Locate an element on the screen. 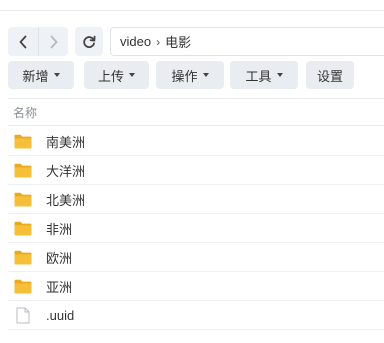 The image size is (384, 343). back-button is located at coordinates (23, 41).